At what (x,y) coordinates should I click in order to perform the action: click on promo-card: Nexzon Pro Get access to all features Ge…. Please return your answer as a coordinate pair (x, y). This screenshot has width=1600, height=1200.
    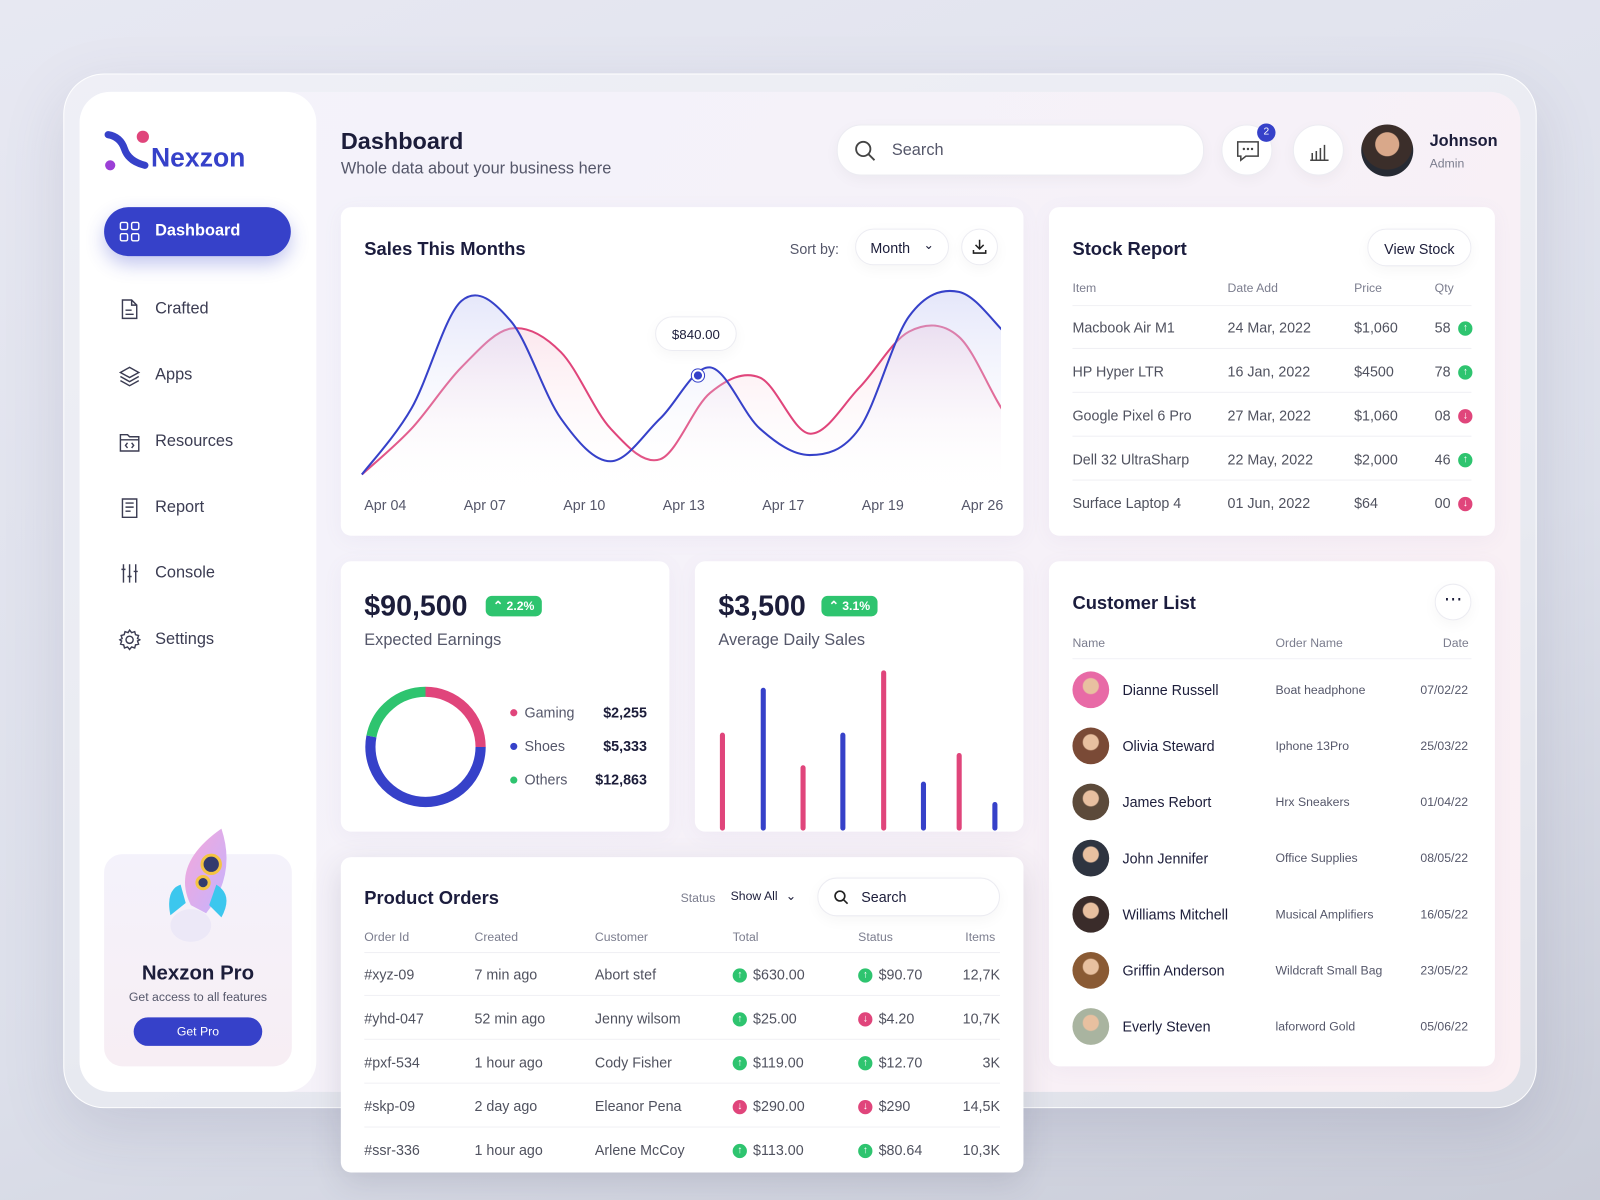
    Looking at the image, I should click on (198, 947).